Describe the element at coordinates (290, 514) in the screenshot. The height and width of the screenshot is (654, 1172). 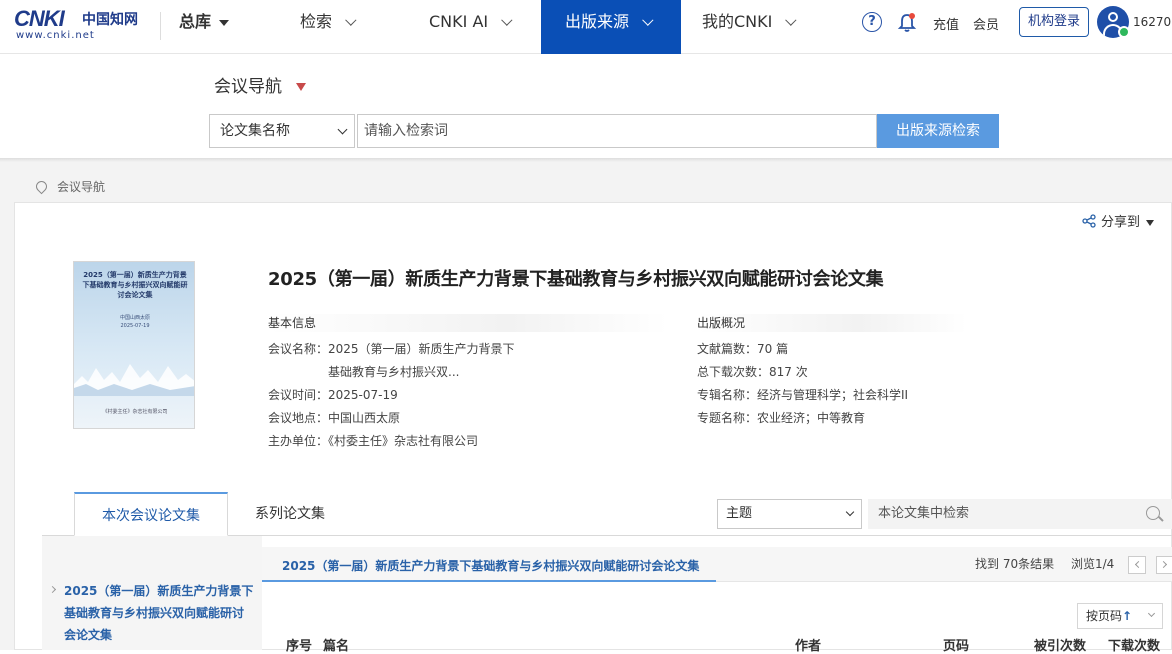
I see `tab-series-proceedings: 系列论文集` at that location.